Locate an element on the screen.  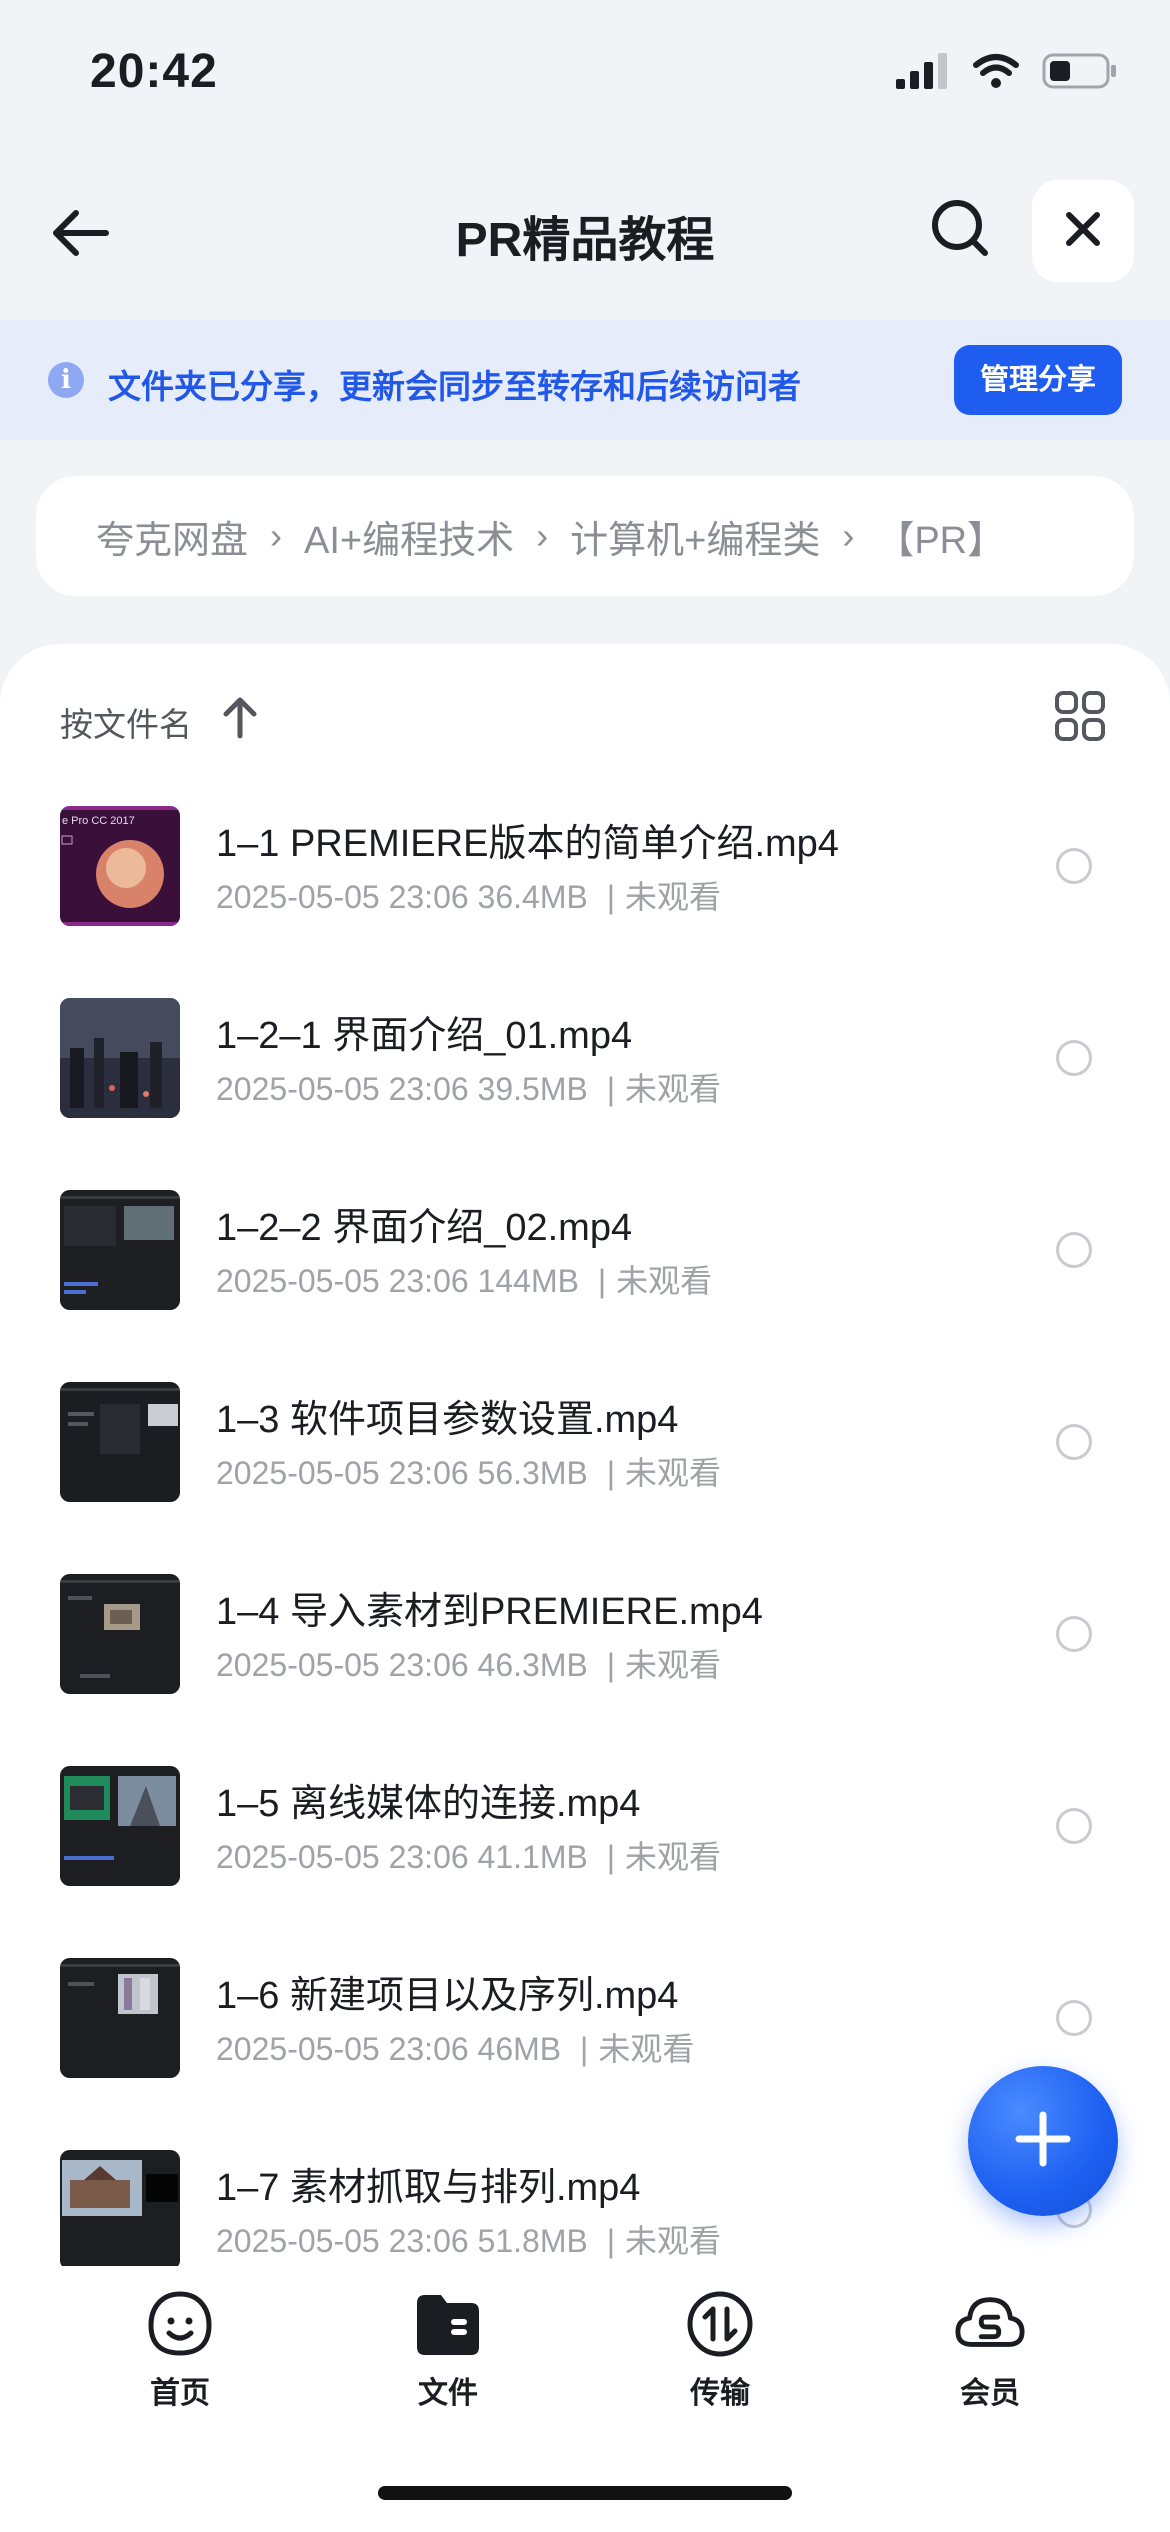
file-meta: 2025-05-05 23:06 51.8MB | 未观看 is located at coordinates (468, 2239).